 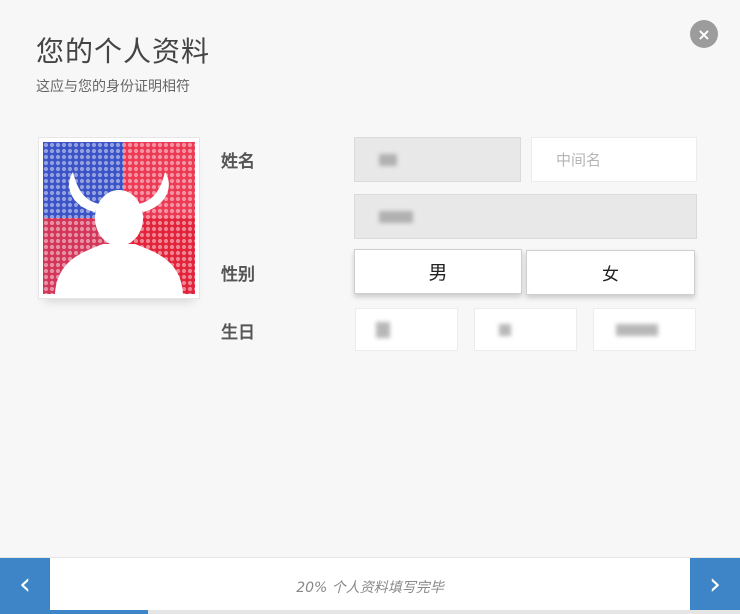 I want to click on progress-bar, so click(x=370, y=612).